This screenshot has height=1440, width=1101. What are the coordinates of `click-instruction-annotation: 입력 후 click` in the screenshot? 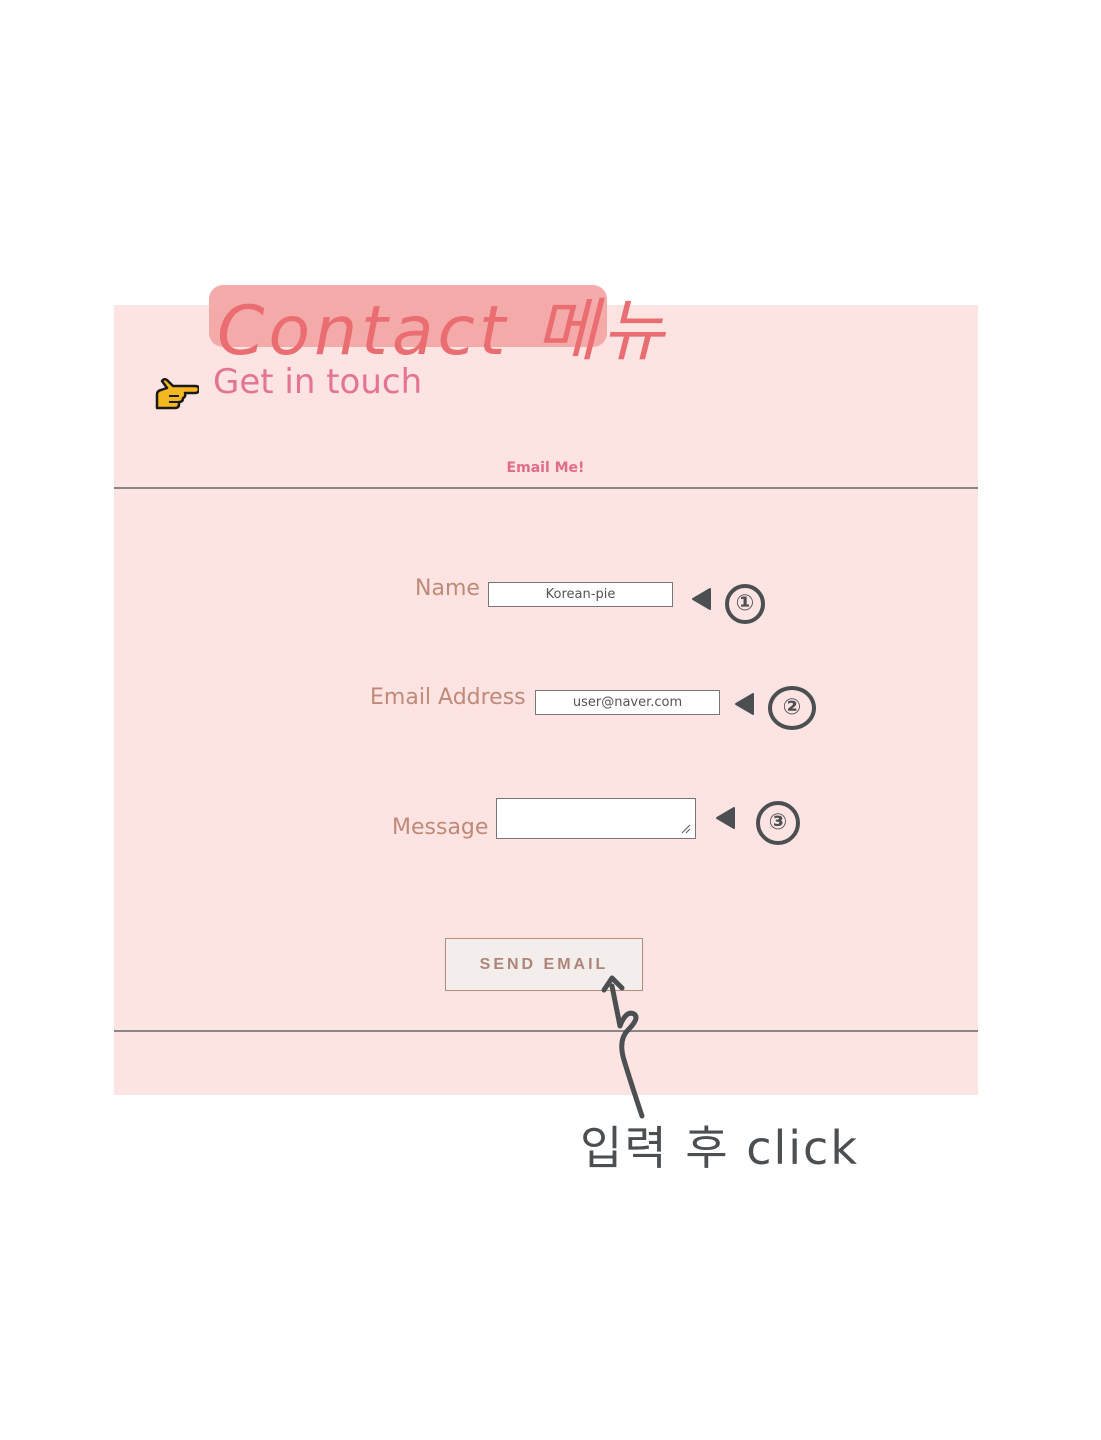 It's located at (719, 1148).